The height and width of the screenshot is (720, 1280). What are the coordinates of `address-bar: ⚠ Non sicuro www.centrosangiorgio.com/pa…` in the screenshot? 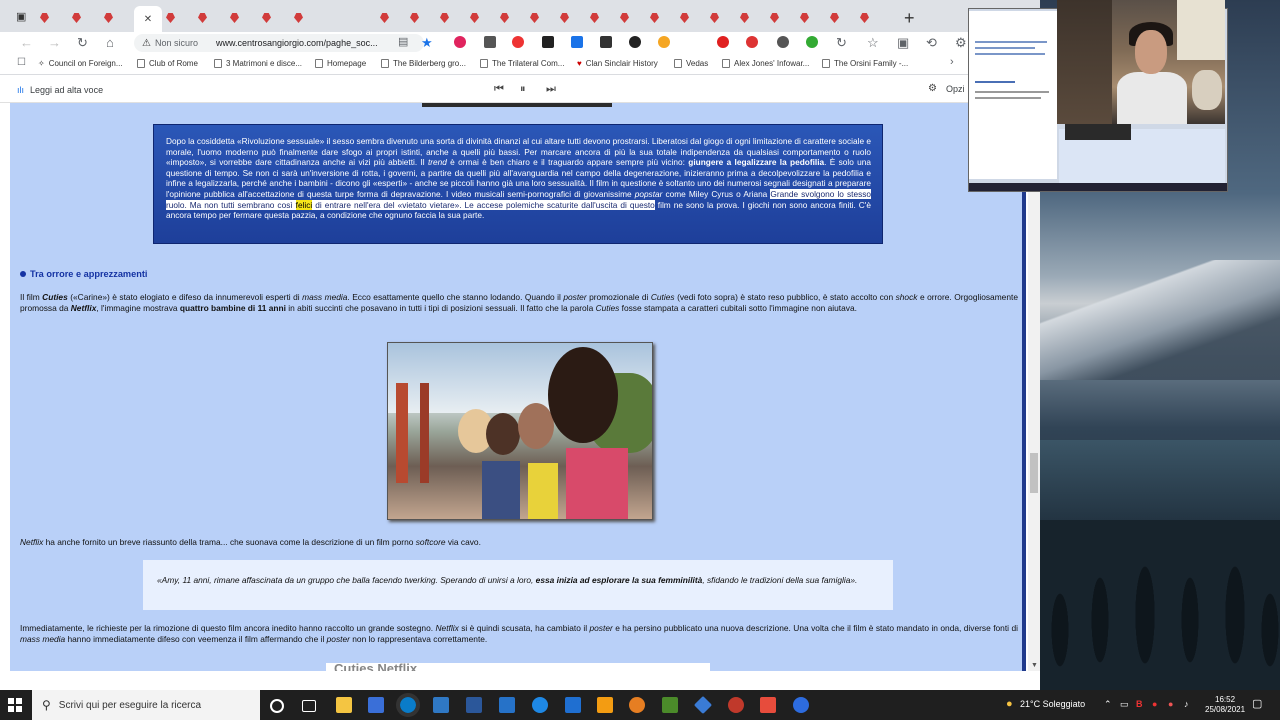 It's located at (279, 43).